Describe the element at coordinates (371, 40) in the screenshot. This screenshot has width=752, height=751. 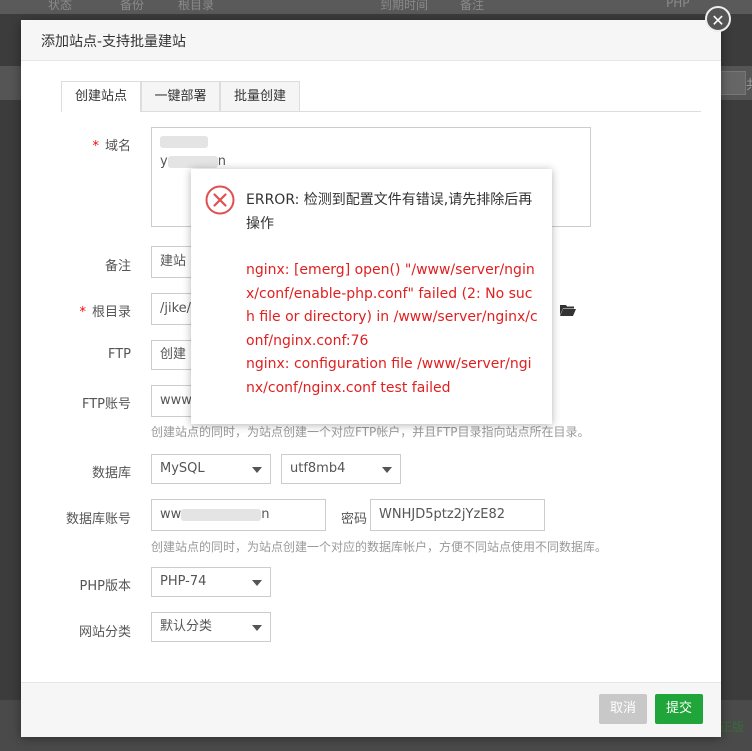
I see `dialog-header: 添加站点-支持批量建站` at that location.